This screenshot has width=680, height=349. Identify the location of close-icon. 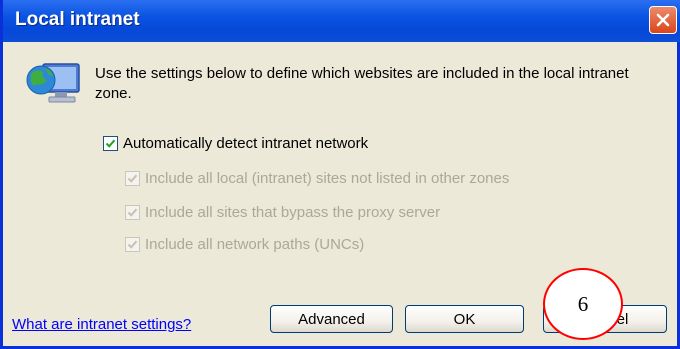
(663, 20).